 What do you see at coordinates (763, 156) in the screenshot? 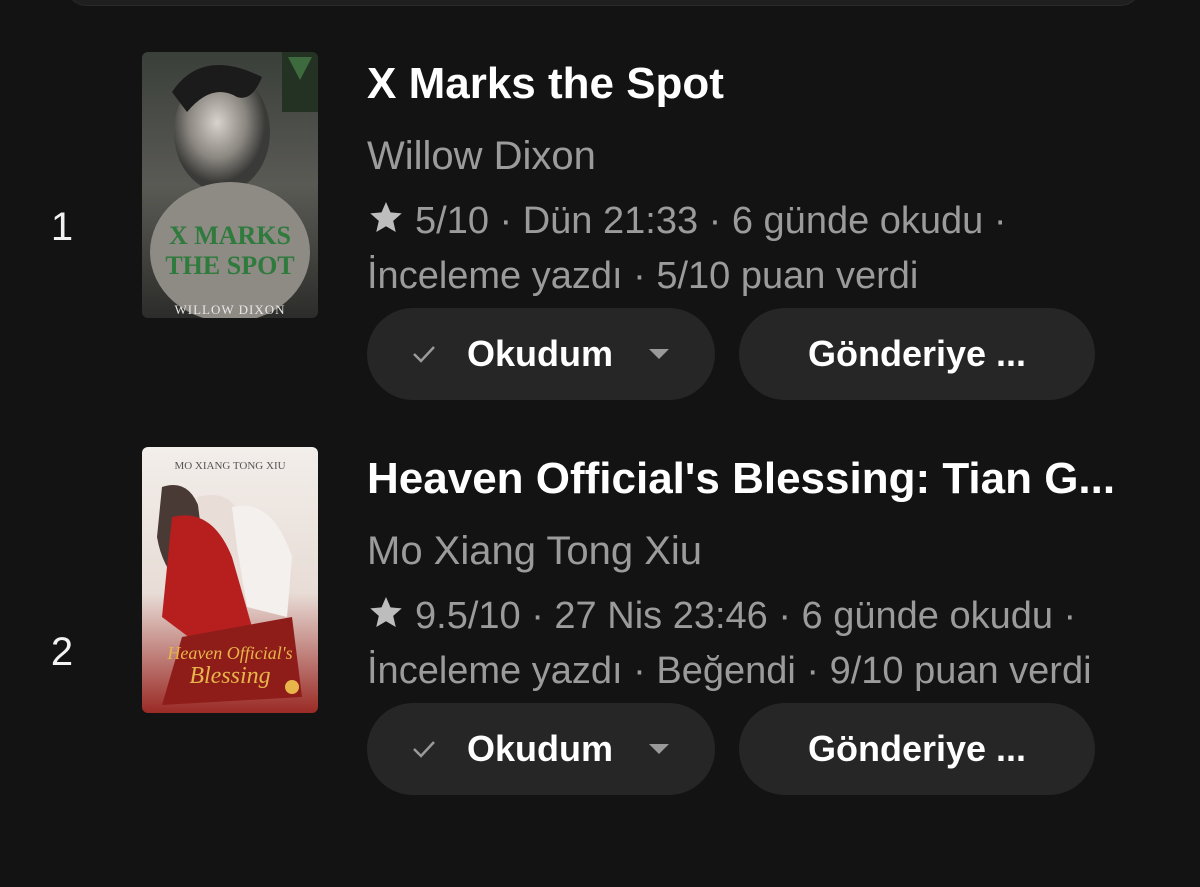
I see `book-author: Willow Dixon` at bounding box center [763, 156].